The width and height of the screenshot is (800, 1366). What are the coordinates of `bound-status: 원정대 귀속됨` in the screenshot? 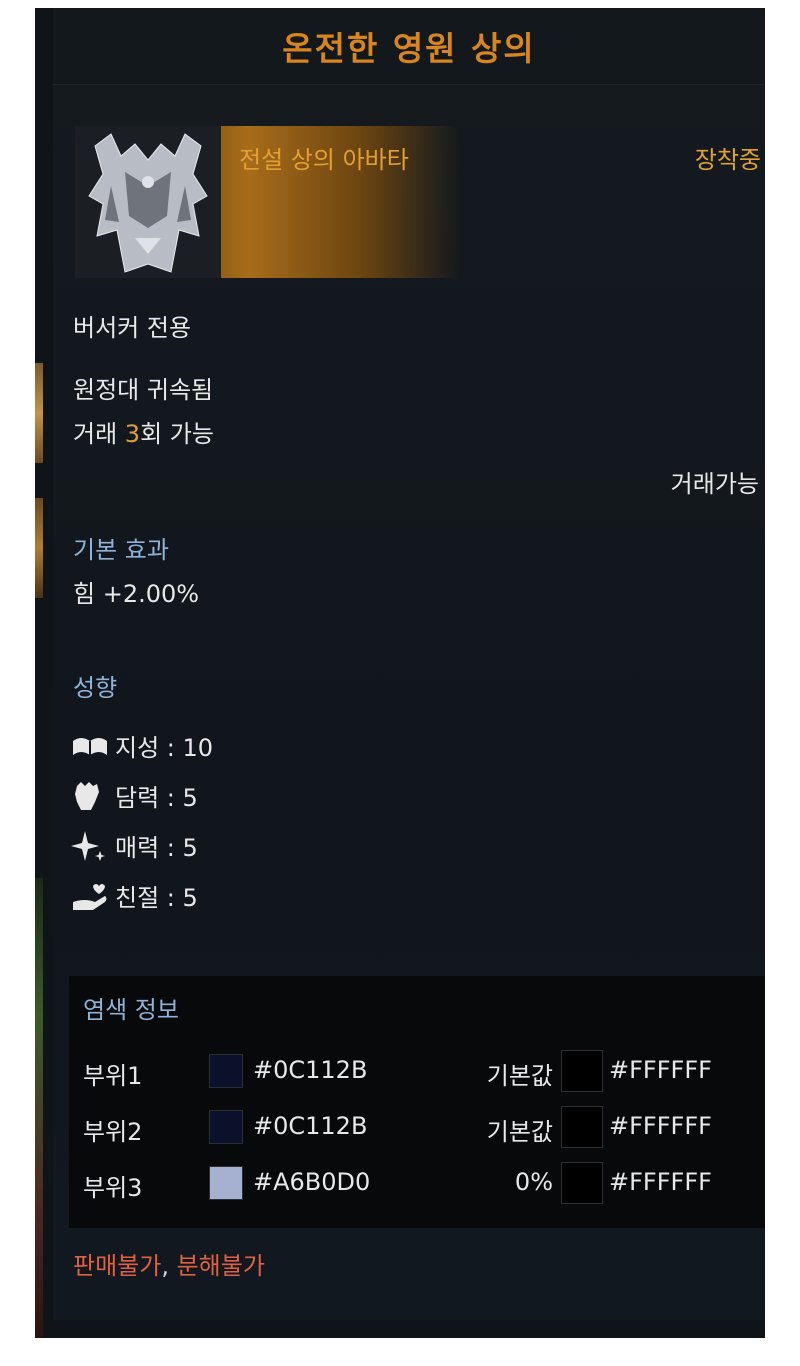 It's located at (143, 390).